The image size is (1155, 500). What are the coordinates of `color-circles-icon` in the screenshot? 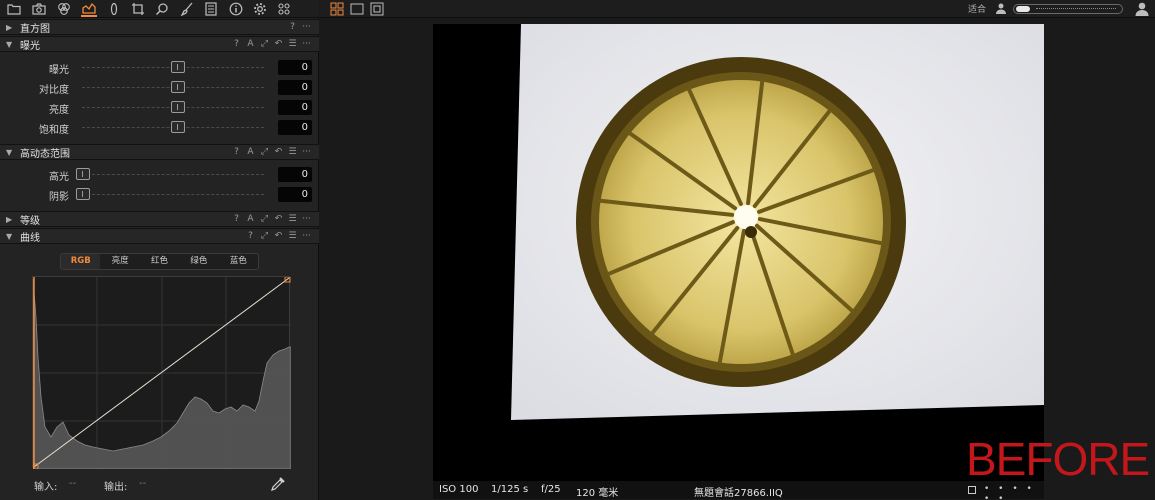 It's located at (64, 9).